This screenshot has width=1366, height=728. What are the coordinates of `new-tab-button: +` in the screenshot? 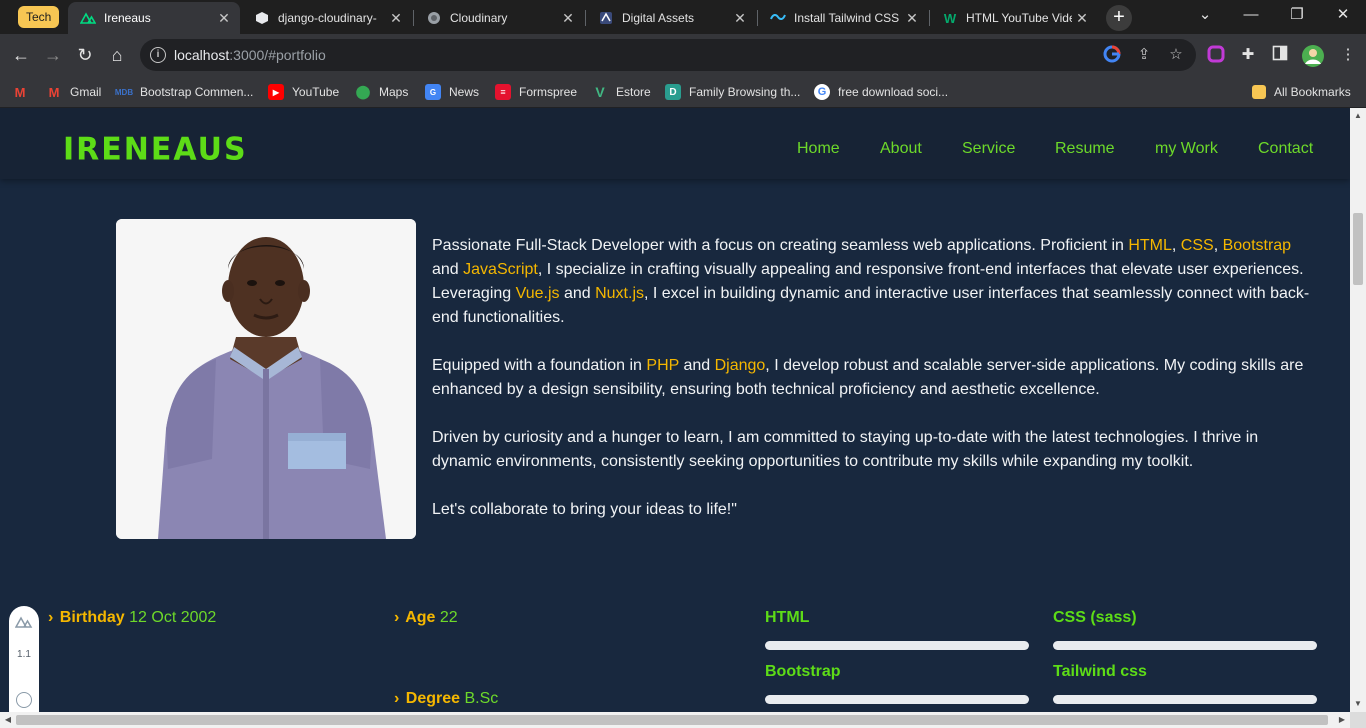 It's located at (1119, 18).